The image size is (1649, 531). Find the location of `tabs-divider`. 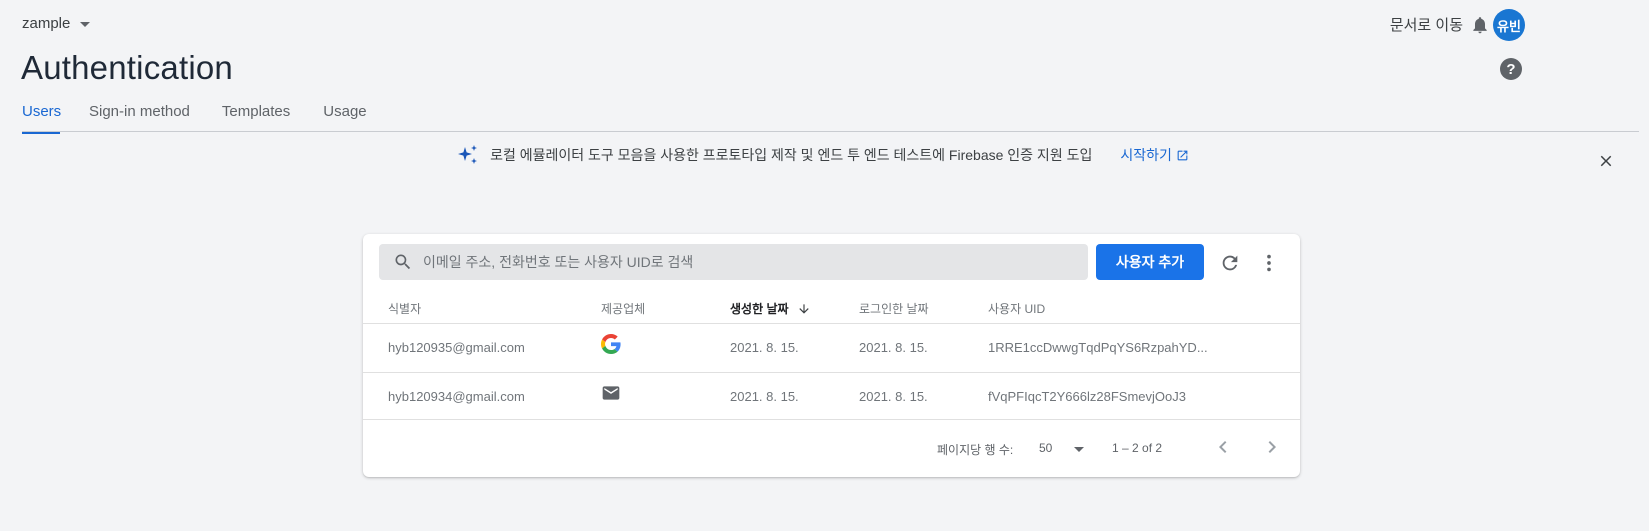

tabs-divider is located at coordinates (830, 131).